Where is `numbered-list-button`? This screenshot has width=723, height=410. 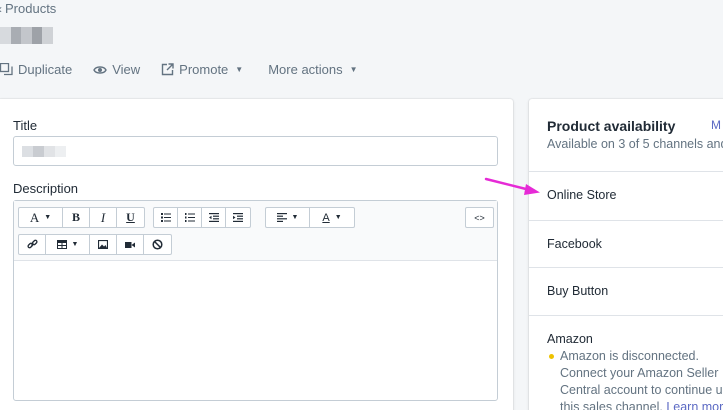 numbered-list-button is located at coordinates (190, 217).